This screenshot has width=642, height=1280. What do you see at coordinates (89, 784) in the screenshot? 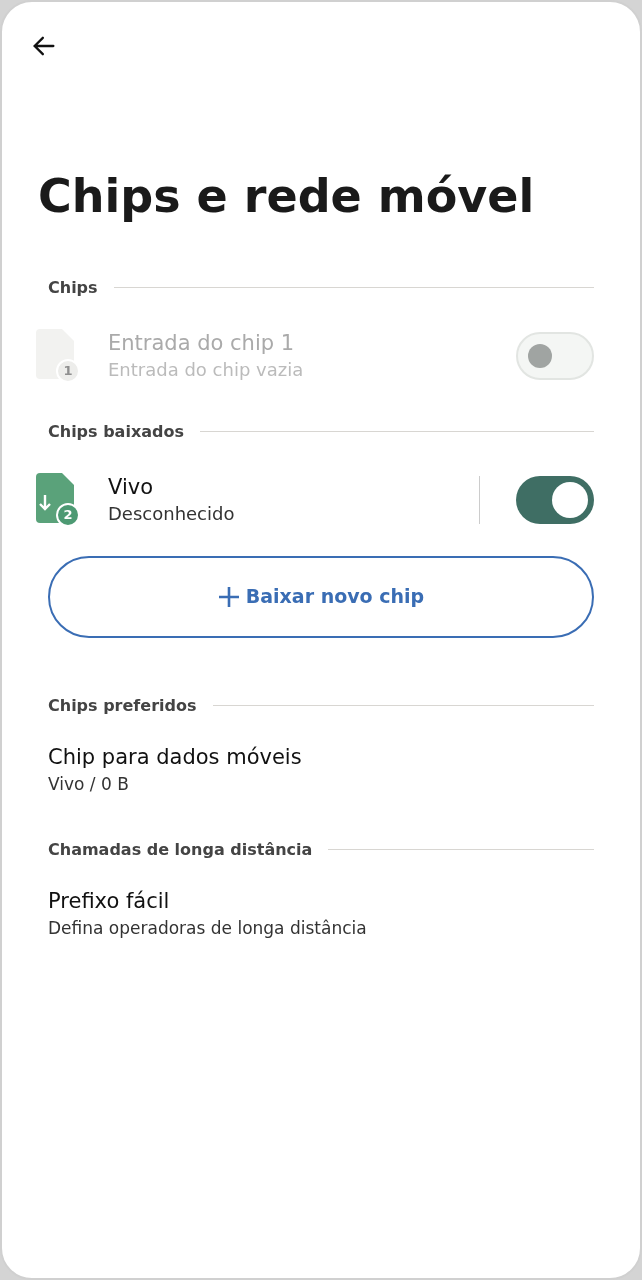
I see `setting-subtitle: Vivo / 0 B` at bounding box center [89, 784].